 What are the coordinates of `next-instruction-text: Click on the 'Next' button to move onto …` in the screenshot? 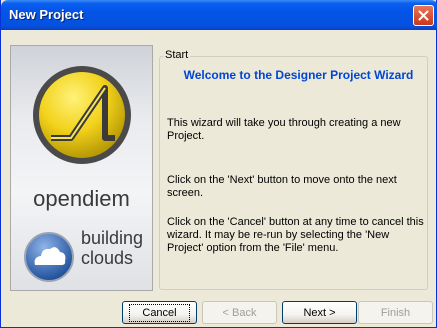 It's located at (282, 186).